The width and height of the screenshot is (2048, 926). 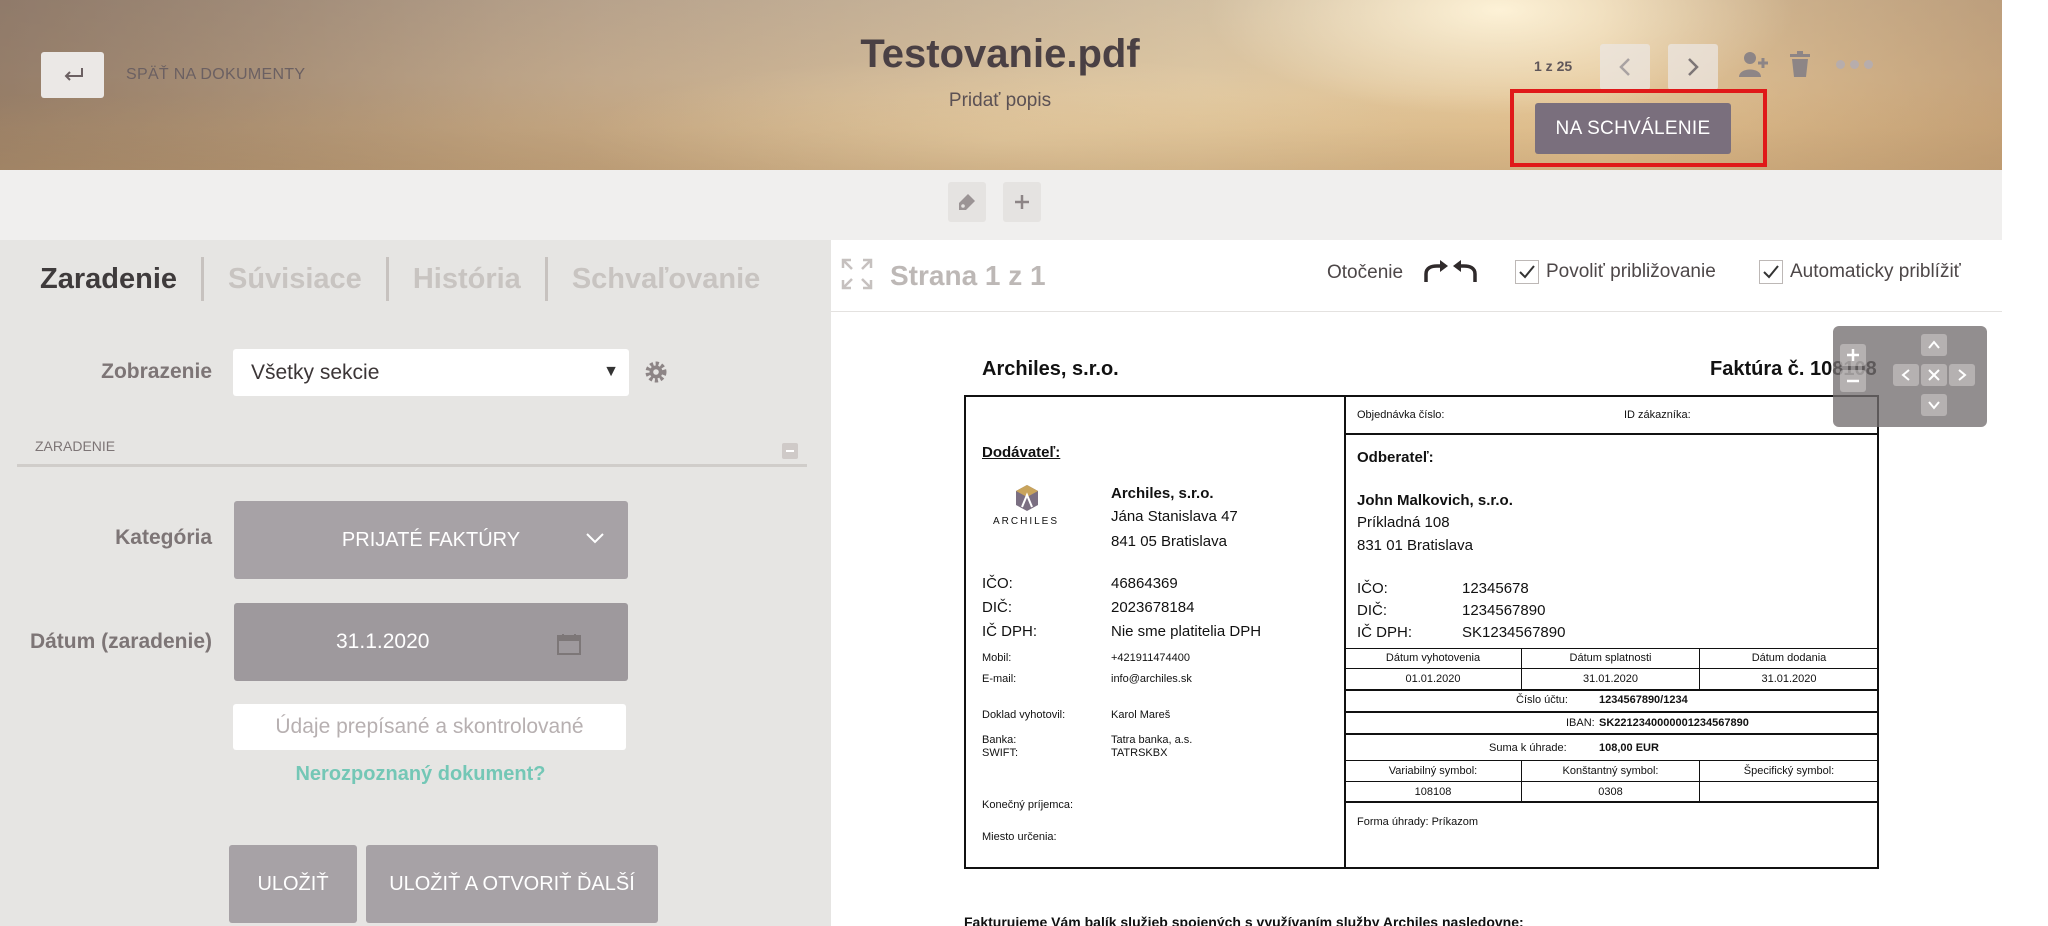 I want to click on category-label: Kategória, so click(x=163, y=537).